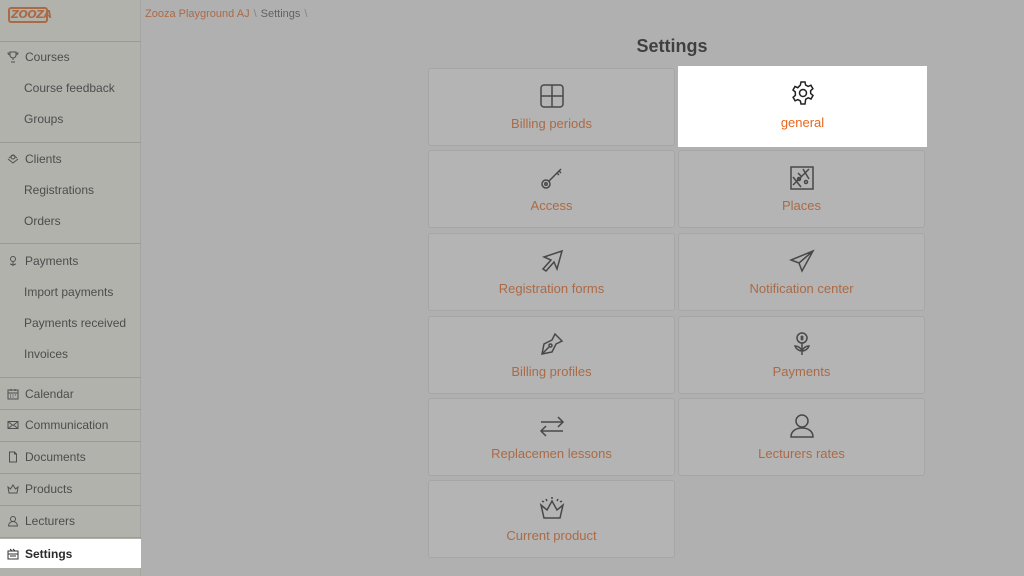 The width and height of the screenshot is (1024, 576). What do you see at coordinates (551, 535) in the screenshot?
I see `card-label: Current product` at bounding box center [551, 535].